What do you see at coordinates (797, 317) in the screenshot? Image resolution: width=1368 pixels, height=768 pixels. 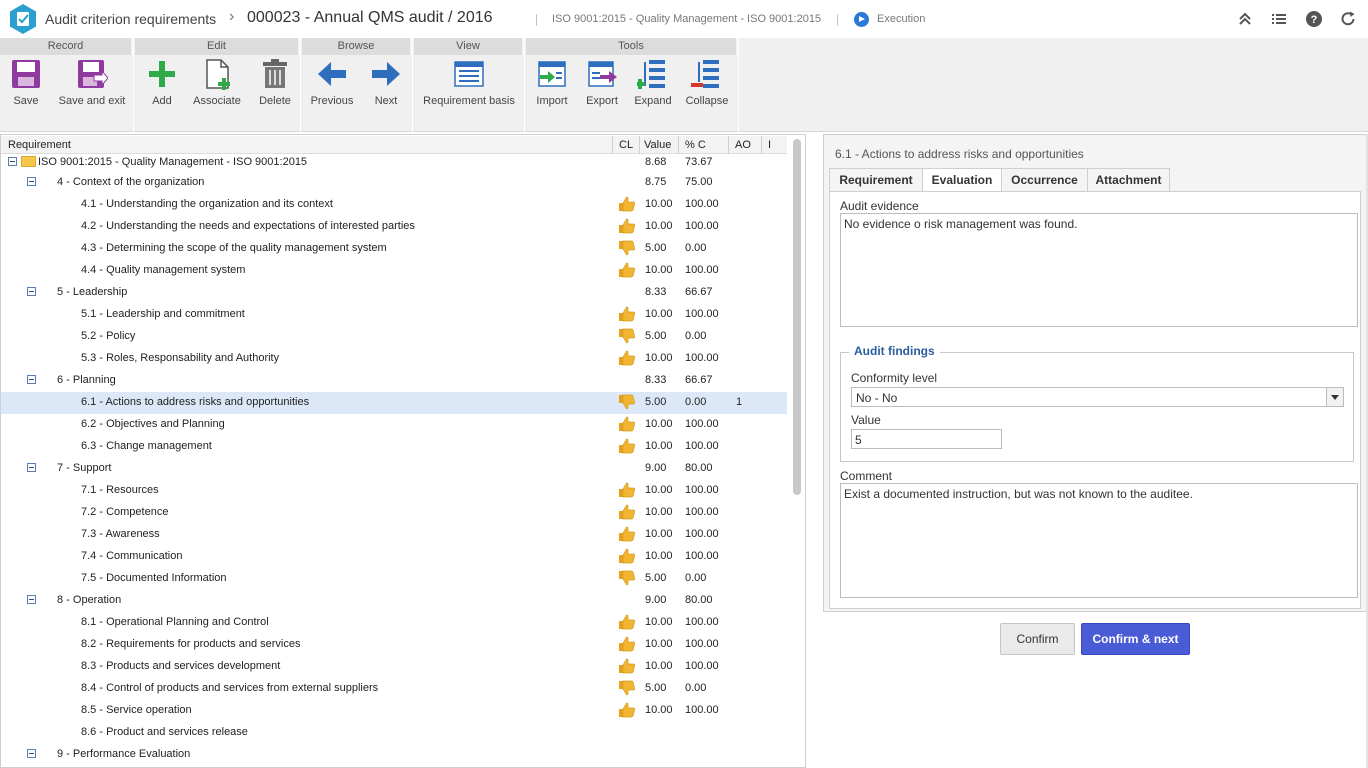 I see `tree-scrollbar` at bounding box center [797, 317].